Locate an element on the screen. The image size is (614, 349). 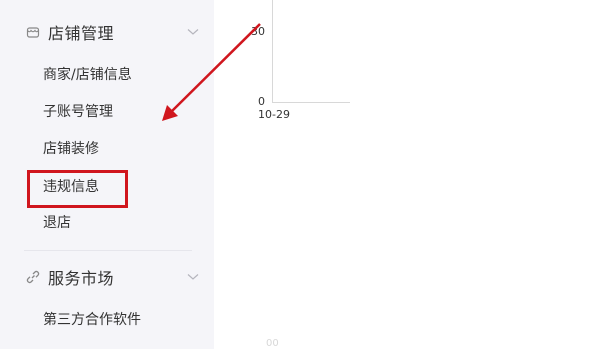
chart-y-axis is located at coordinates (272, 51).